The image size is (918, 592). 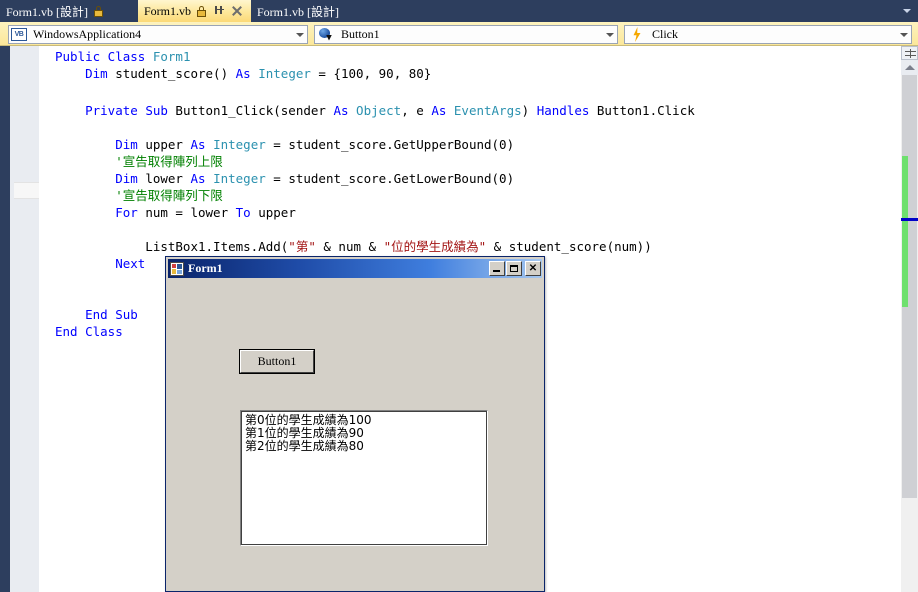 What do you see at coordinates (909, 319) in the screenshot?
I see `vertical-scrollbar` at bounding box center [909, 319].